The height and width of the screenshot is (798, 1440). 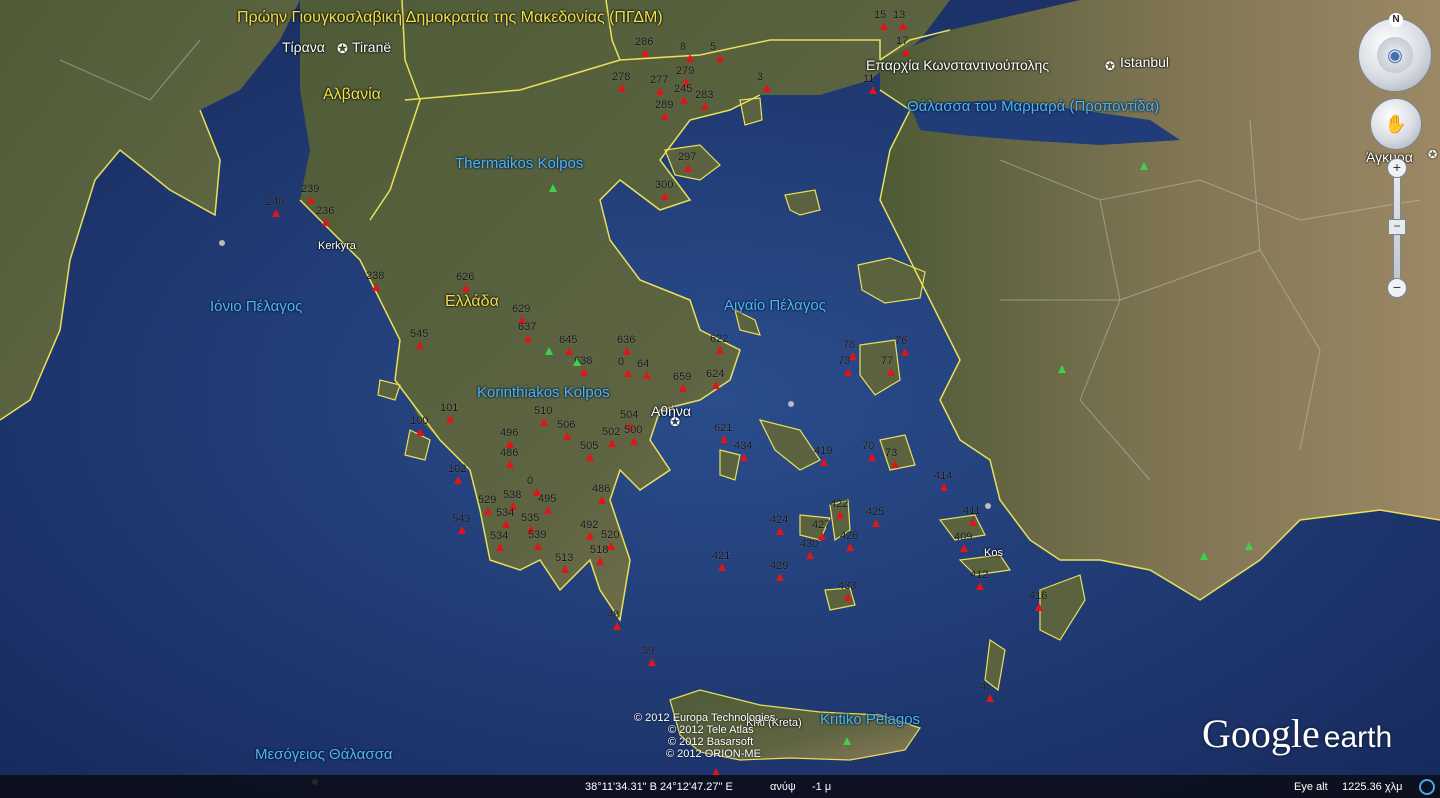 I want to click on look-control: N ◉, so click(x=1395, y=52).